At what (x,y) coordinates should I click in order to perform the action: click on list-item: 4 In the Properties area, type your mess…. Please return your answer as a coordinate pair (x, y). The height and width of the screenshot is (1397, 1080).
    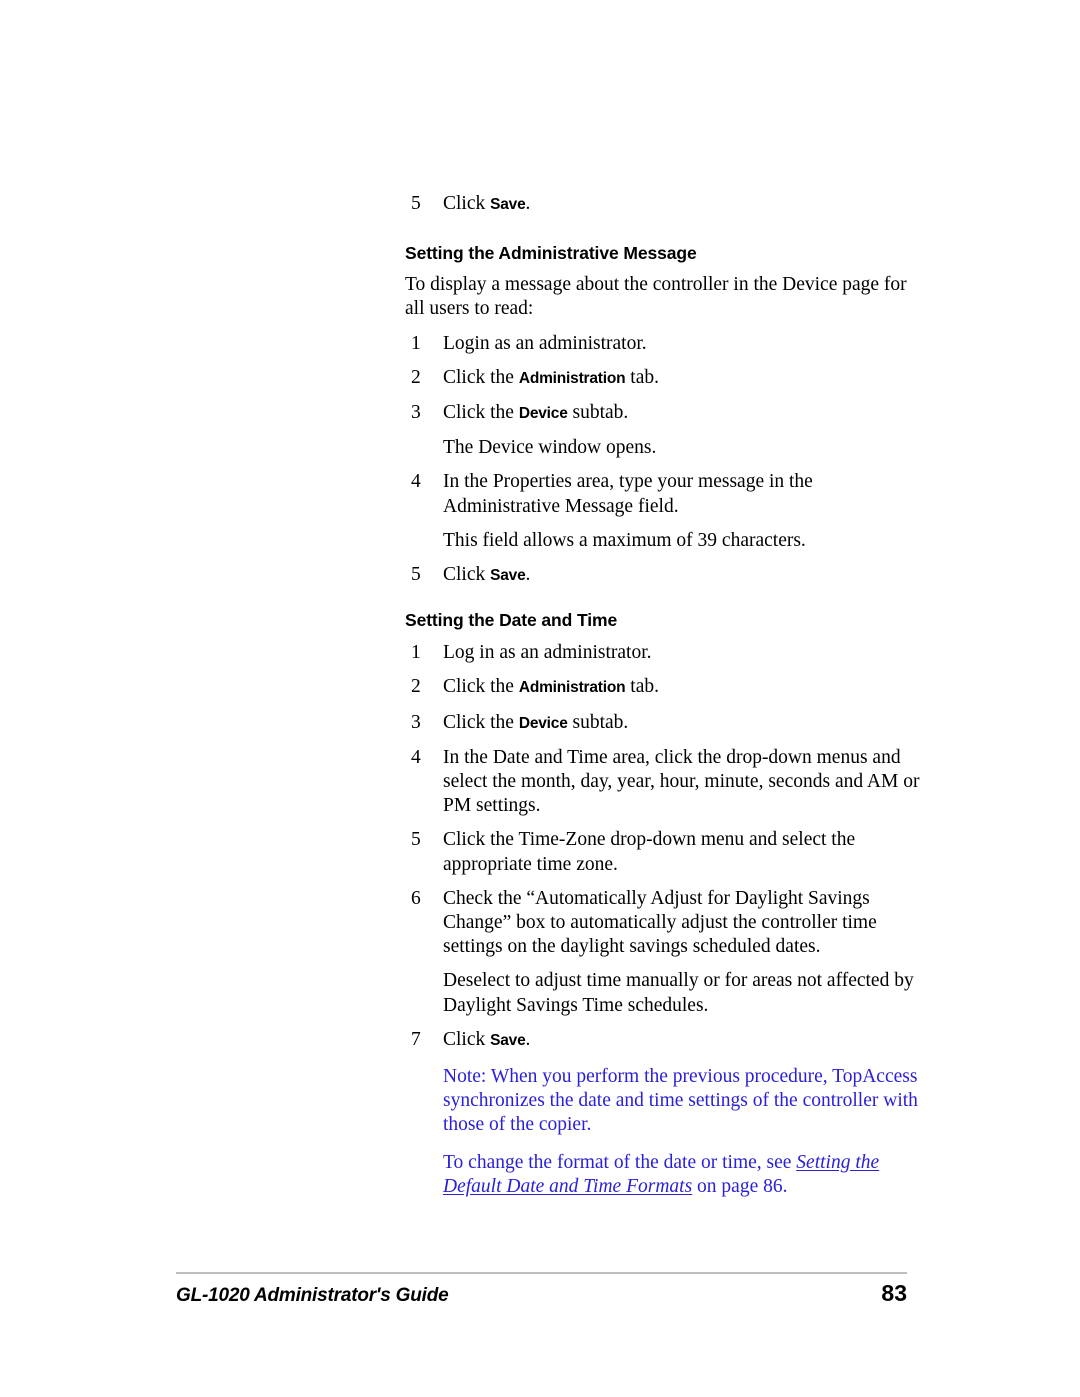
    Looking at the image, I should click on (662, 494).